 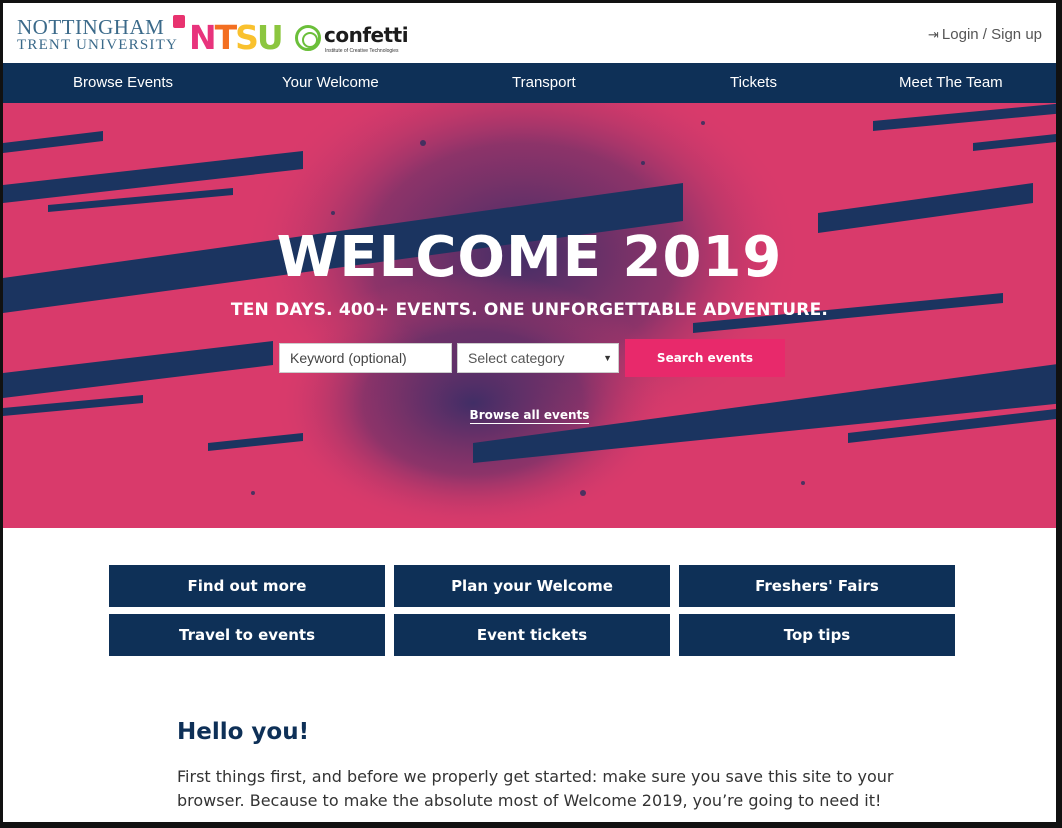 What do you see at coordinates (243, 732) in the screenshot?
I see `intro-heading: Hello you!` at bounding box center [243, 732].